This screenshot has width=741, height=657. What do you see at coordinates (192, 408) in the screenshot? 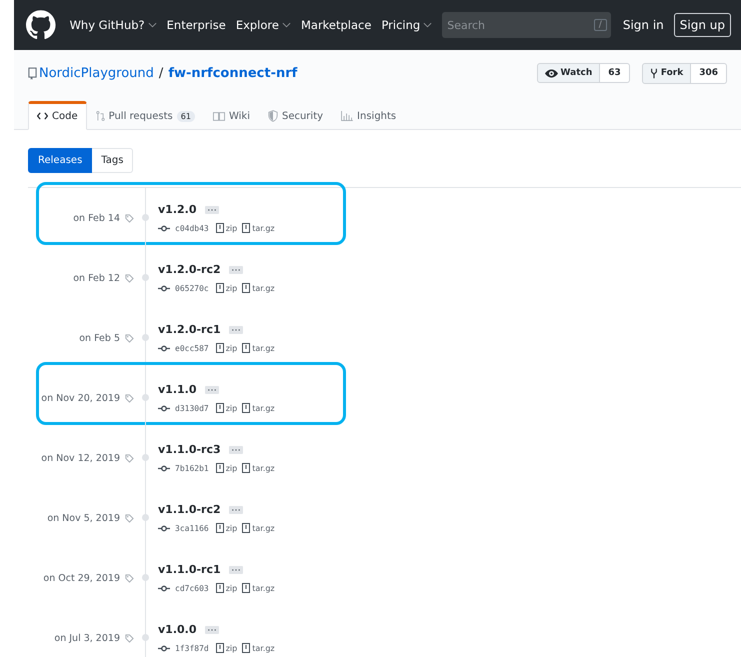
I see `commit-link: d3130d7` at bounding box center [192, 408].